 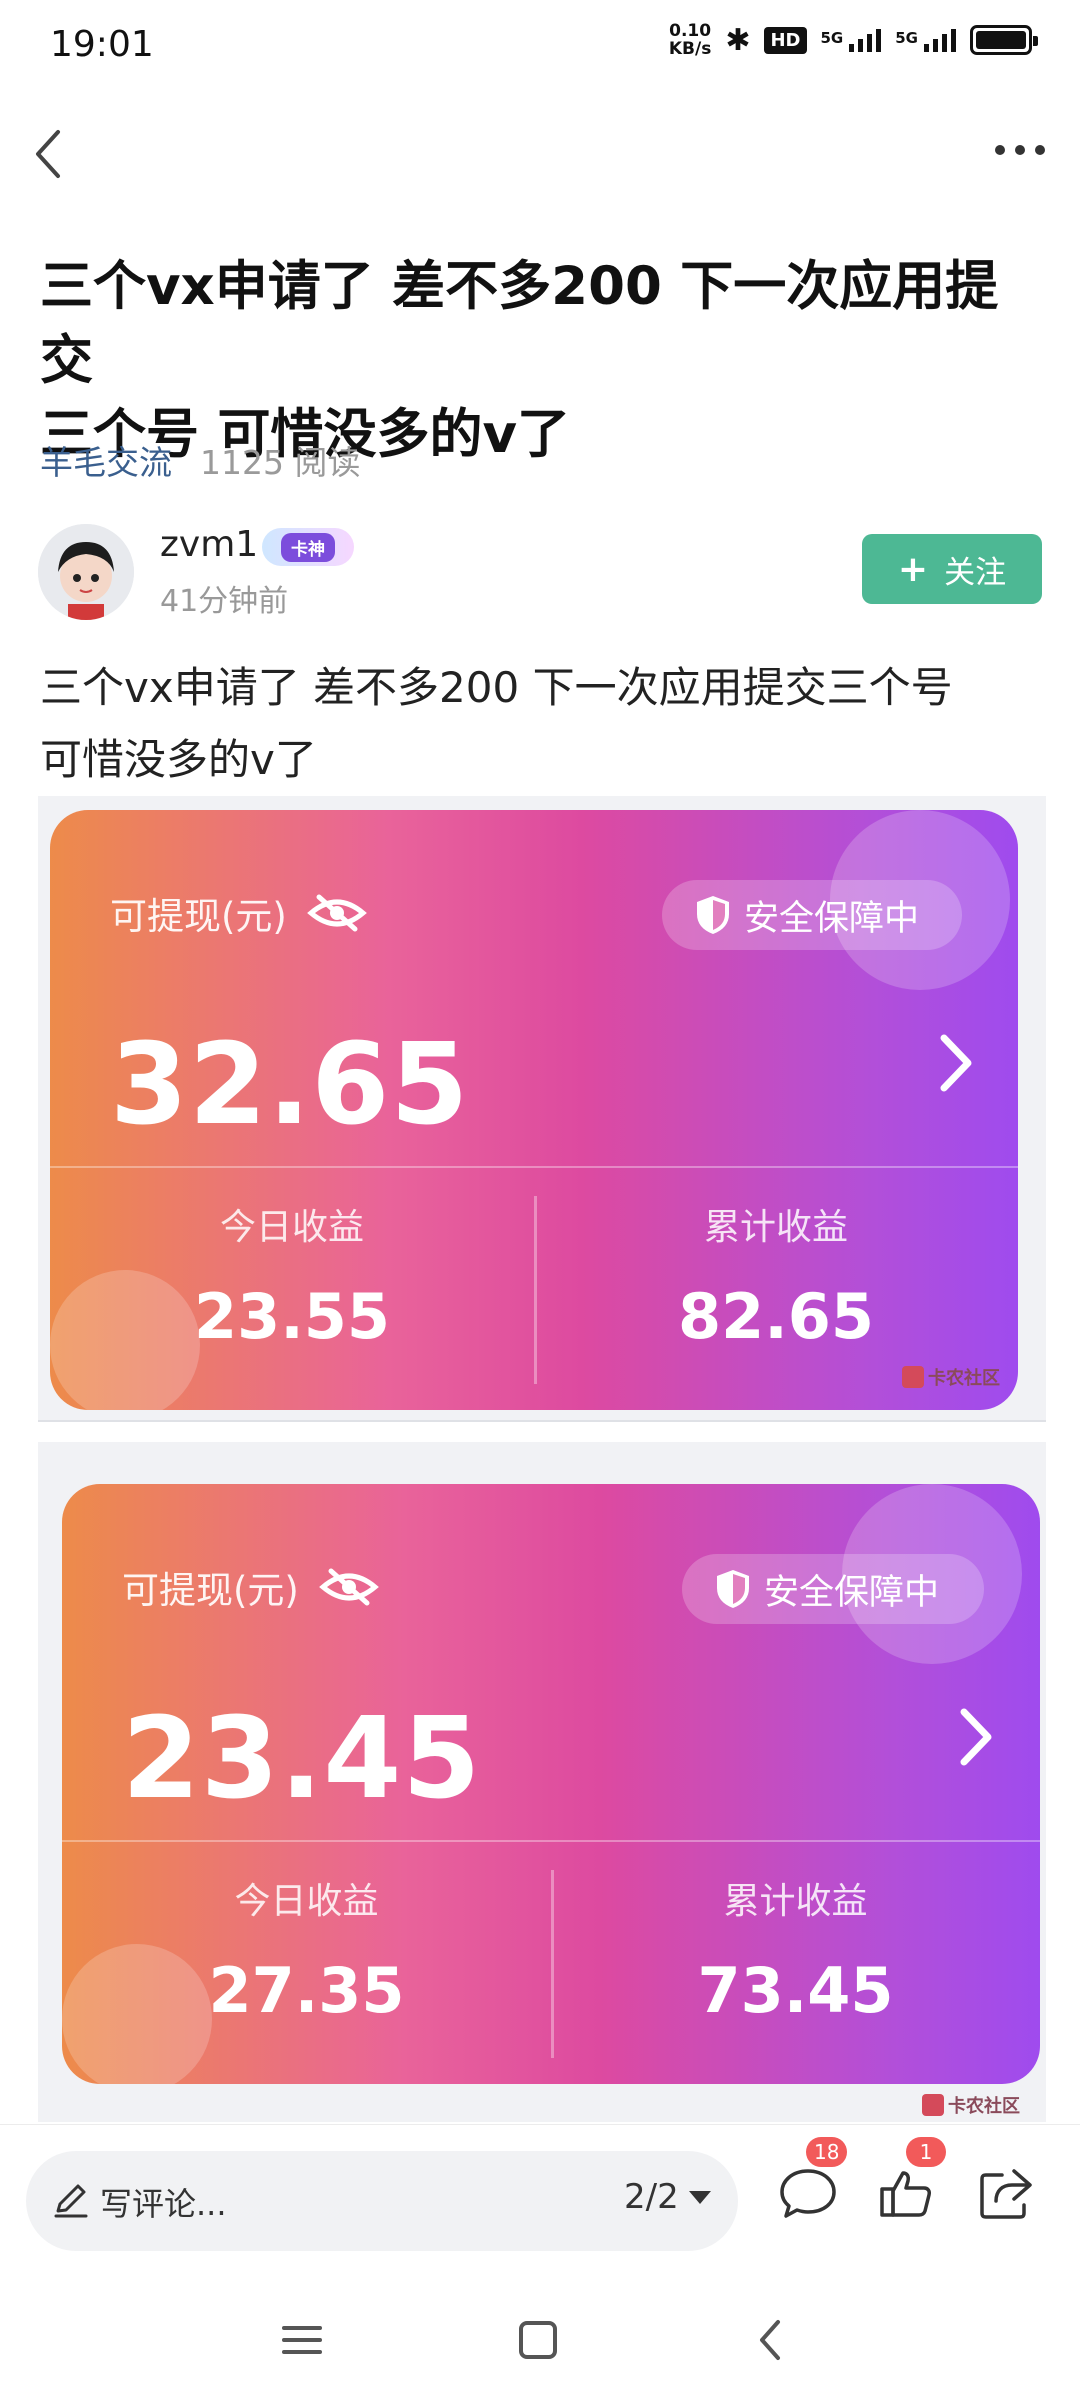 I want to click on top-nav, so click(x=540, y=155).